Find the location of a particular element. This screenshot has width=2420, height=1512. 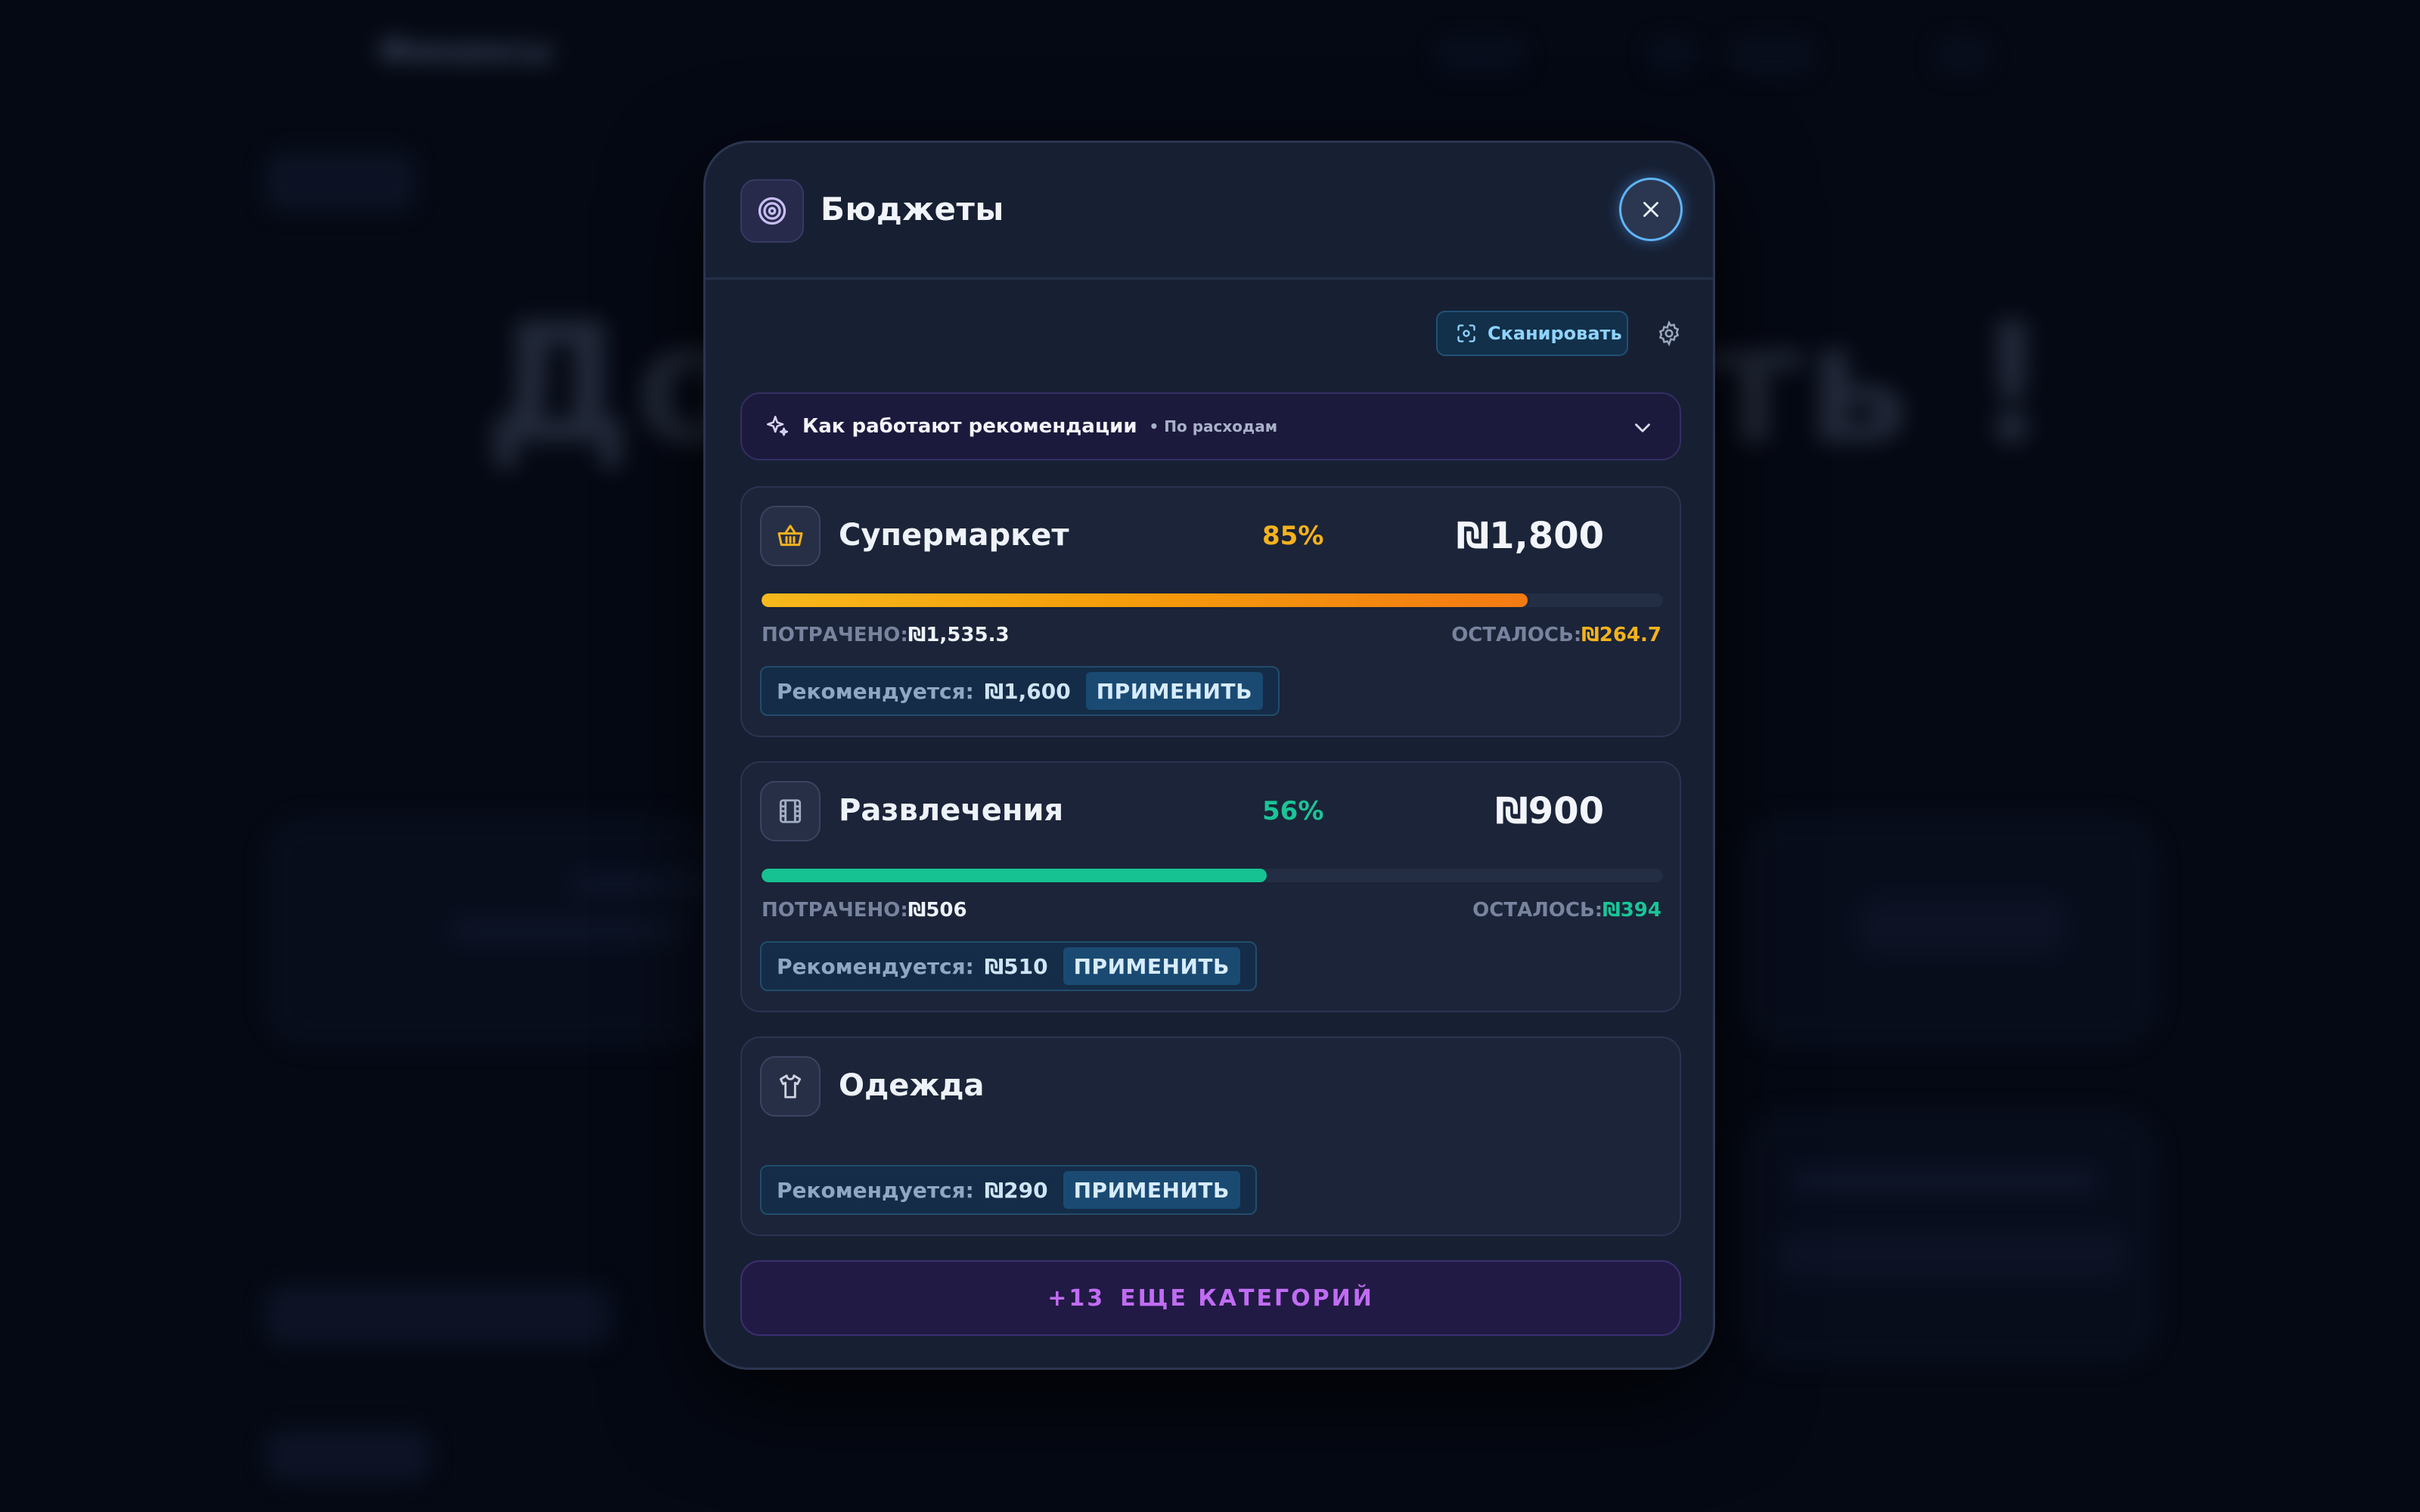

category-budget-amount: ₪1,800 is located at coordinates (1530, 536).